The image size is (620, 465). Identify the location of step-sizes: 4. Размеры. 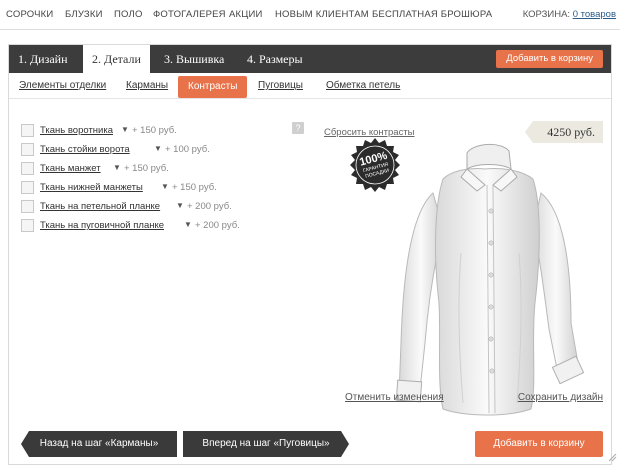
(275, 59).